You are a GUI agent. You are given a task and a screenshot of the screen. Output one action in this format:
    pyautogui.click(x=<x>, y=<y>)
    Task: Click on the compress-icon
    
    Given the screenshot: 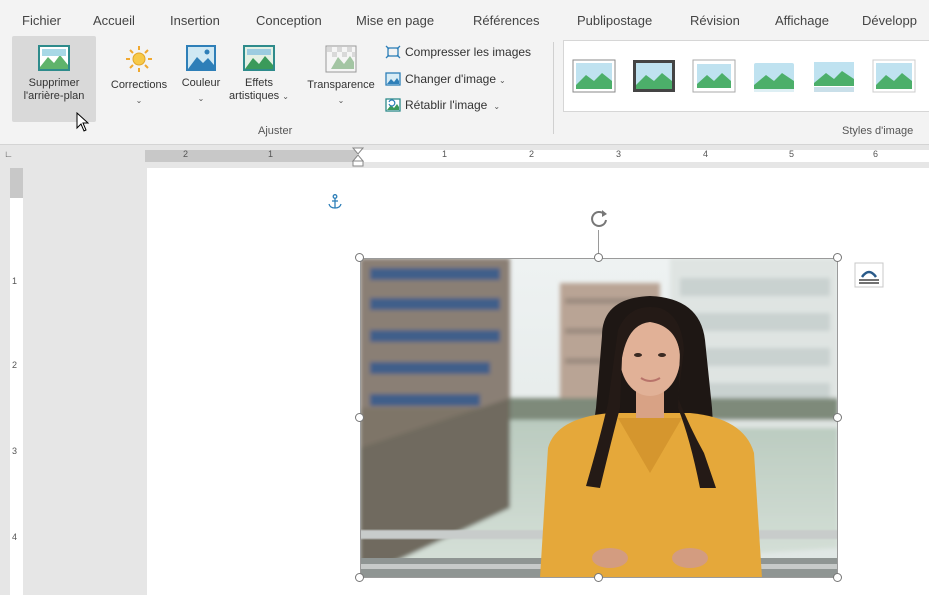 What is the action you would take?
    pyautogui.click(x=393, y=52)
    